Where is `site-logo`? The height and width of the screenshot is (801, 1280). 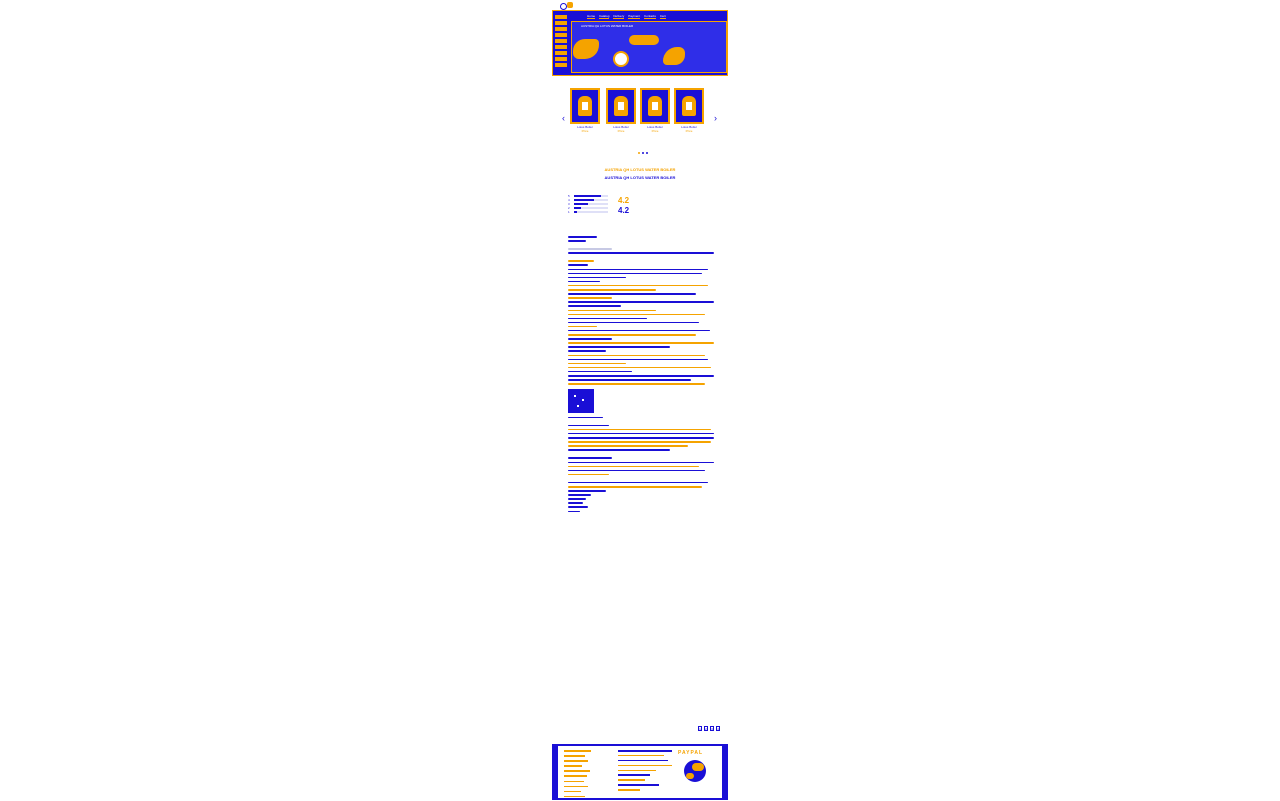 site-logo is located at coordinates (567, 6).